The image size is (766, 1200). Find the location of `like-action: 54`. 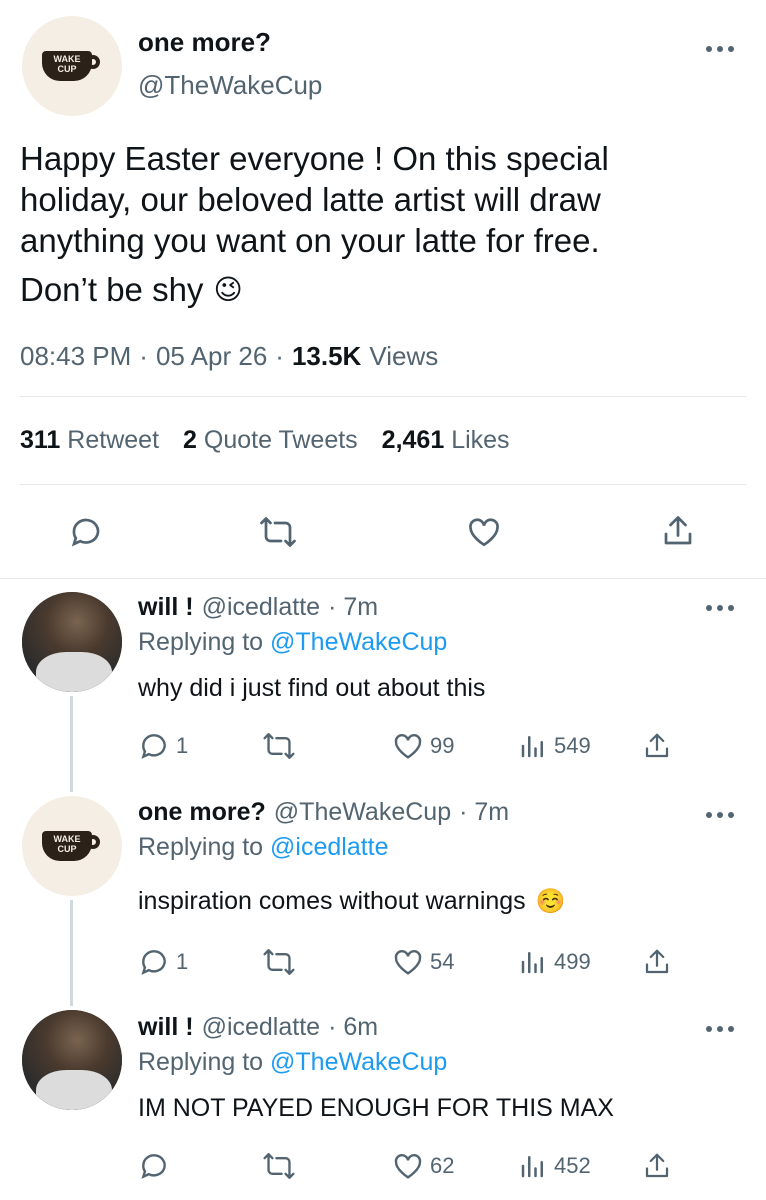

like-action: 54 is located at coordinates (423, 962).